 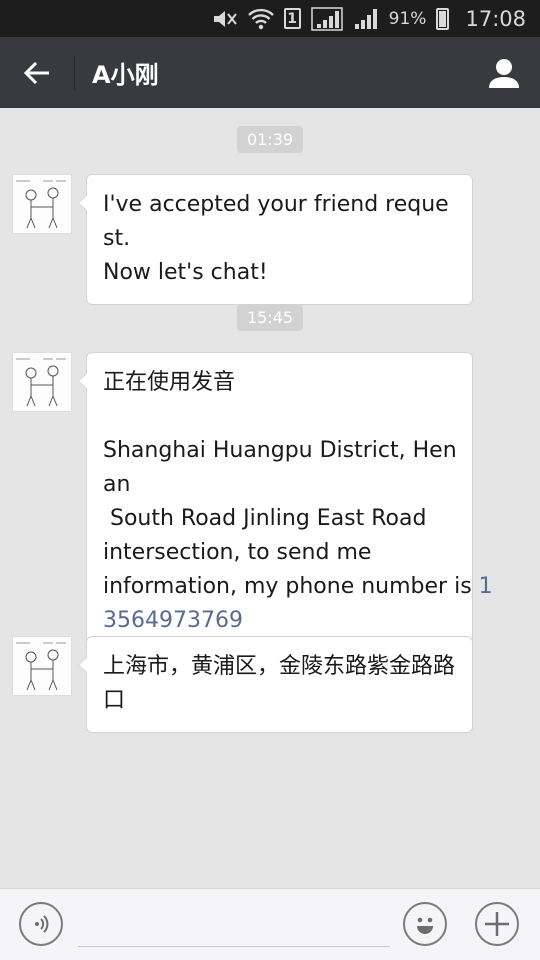 What do you see at coordinates (443, 18) in the screenshot?
I see `battery-icon` at bounding box center [443, 18].